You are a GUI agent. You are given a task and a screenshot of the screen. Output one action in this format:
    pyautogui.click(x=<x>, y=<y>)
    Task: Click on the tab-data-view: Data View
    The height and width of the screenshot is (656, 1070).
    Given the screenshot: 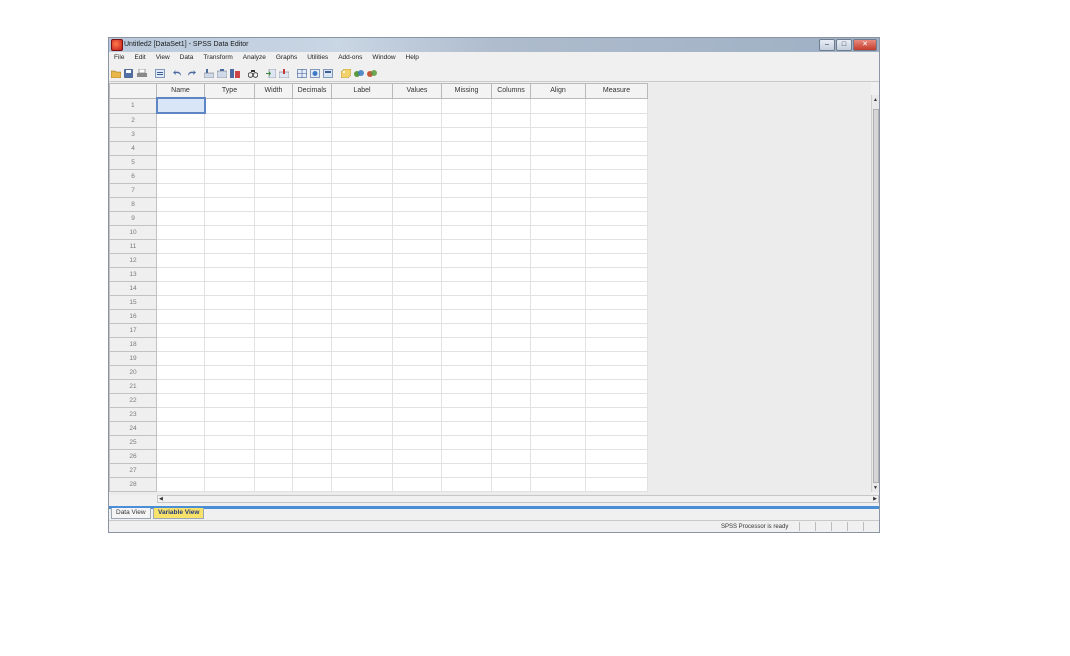 What is the action you would take?
    pyautogui.click(x=131, y=513)
    